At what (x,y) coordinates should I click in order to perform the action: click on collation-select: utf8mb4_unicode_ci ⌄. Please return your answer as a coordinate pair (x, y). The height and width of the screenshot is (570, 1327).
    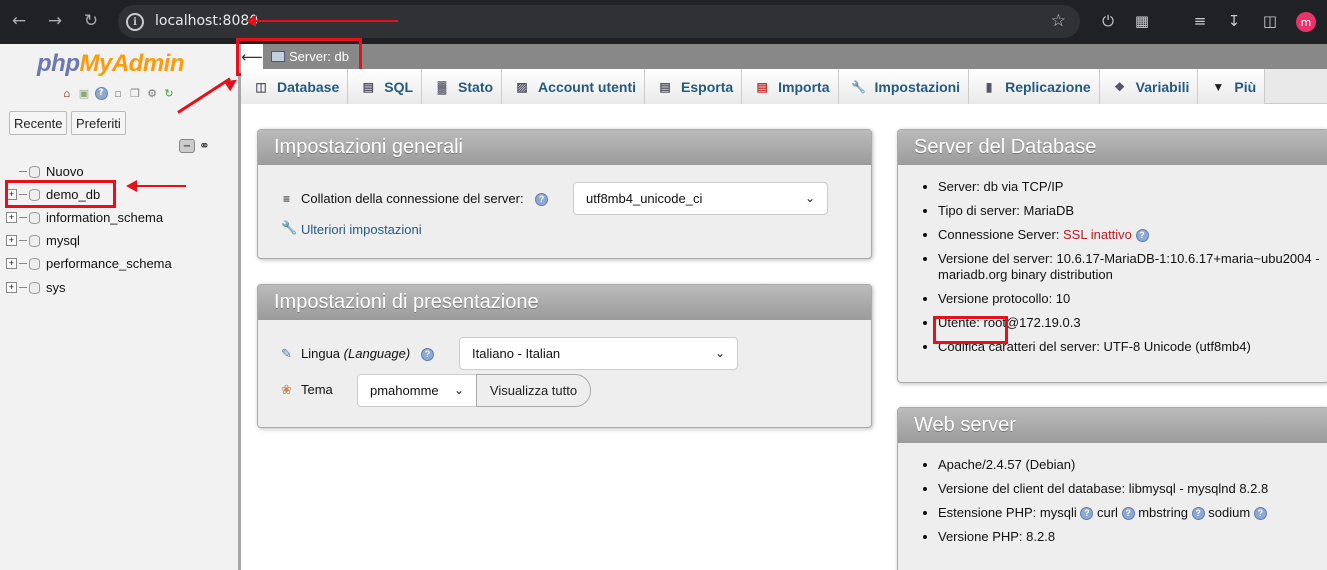
    Looking at the image, I should click on (700, 198).